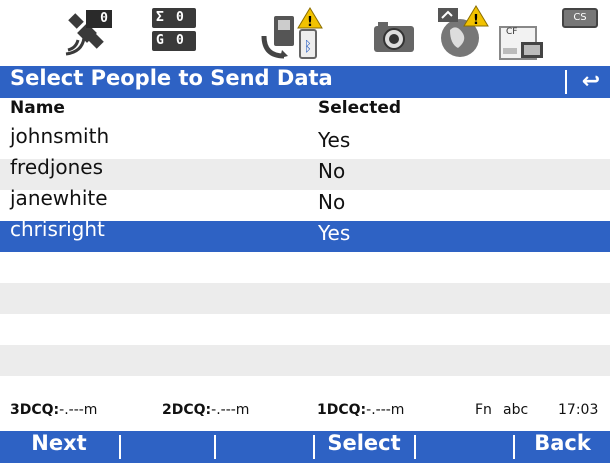 The width and height of the screenshot is (610, 463). Describe the element at coordinates (464, 447) in the screenshot. I see `f5-button` at that location.